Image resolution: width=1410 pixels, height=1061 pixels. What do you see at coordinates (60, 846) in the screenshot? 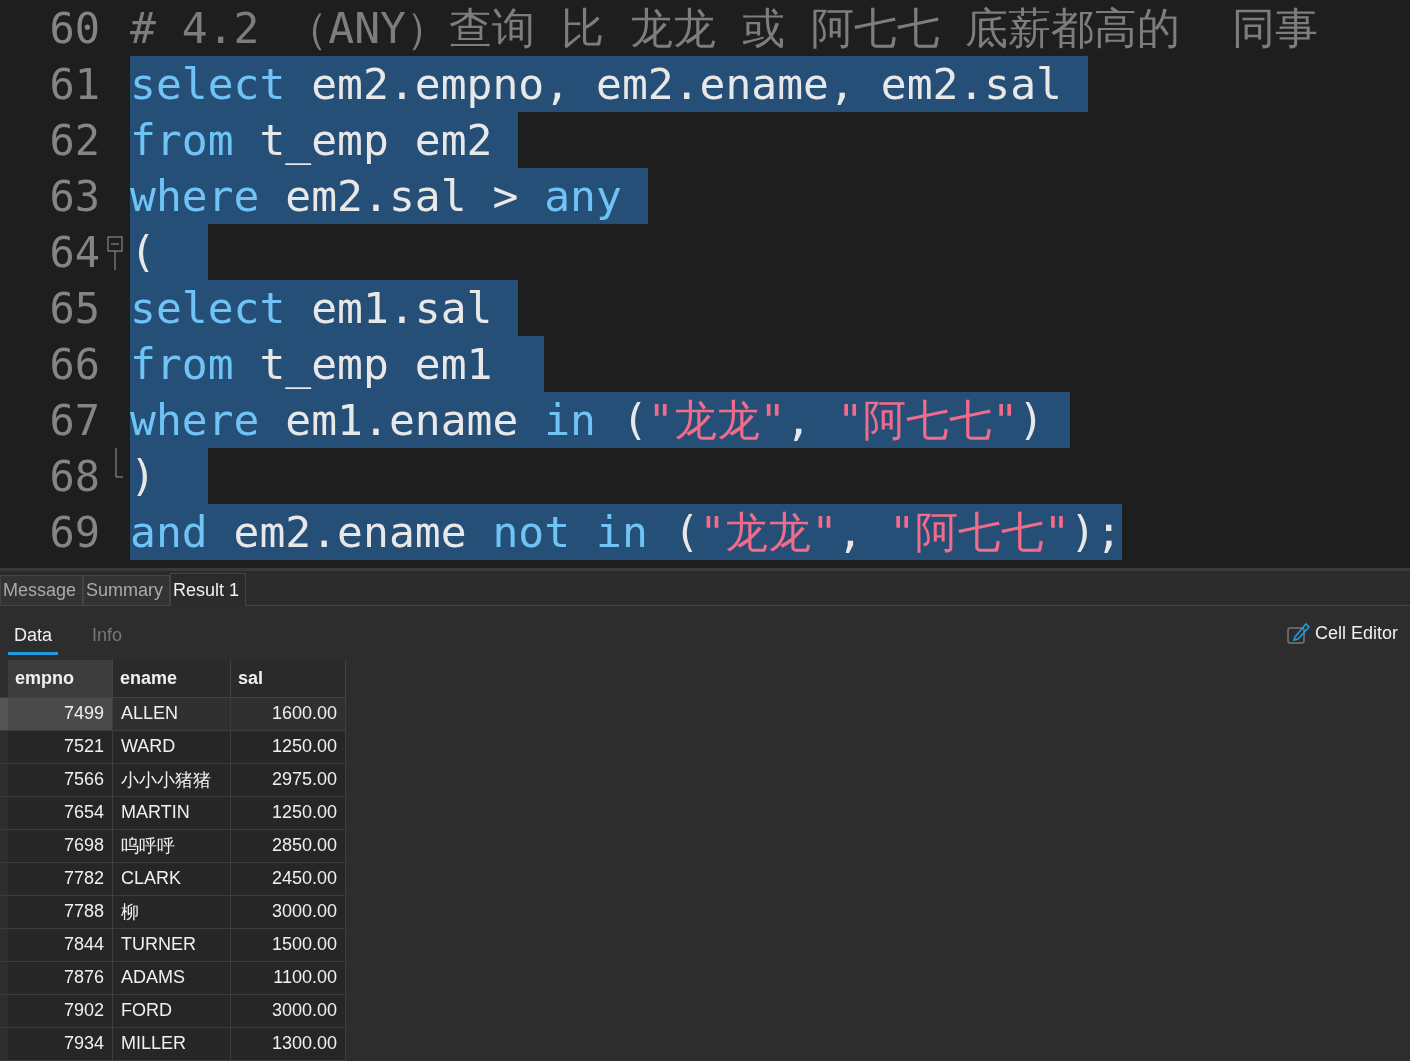
I see `table-cell: 7698` at bounding box center [60, 846].